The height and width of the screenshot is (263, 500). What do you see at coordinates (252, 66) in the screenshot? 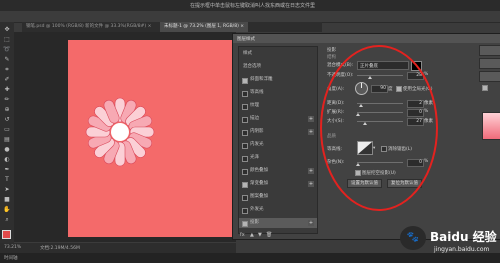
I see `style-label: 混合选项` at bounding box center [252, 66].